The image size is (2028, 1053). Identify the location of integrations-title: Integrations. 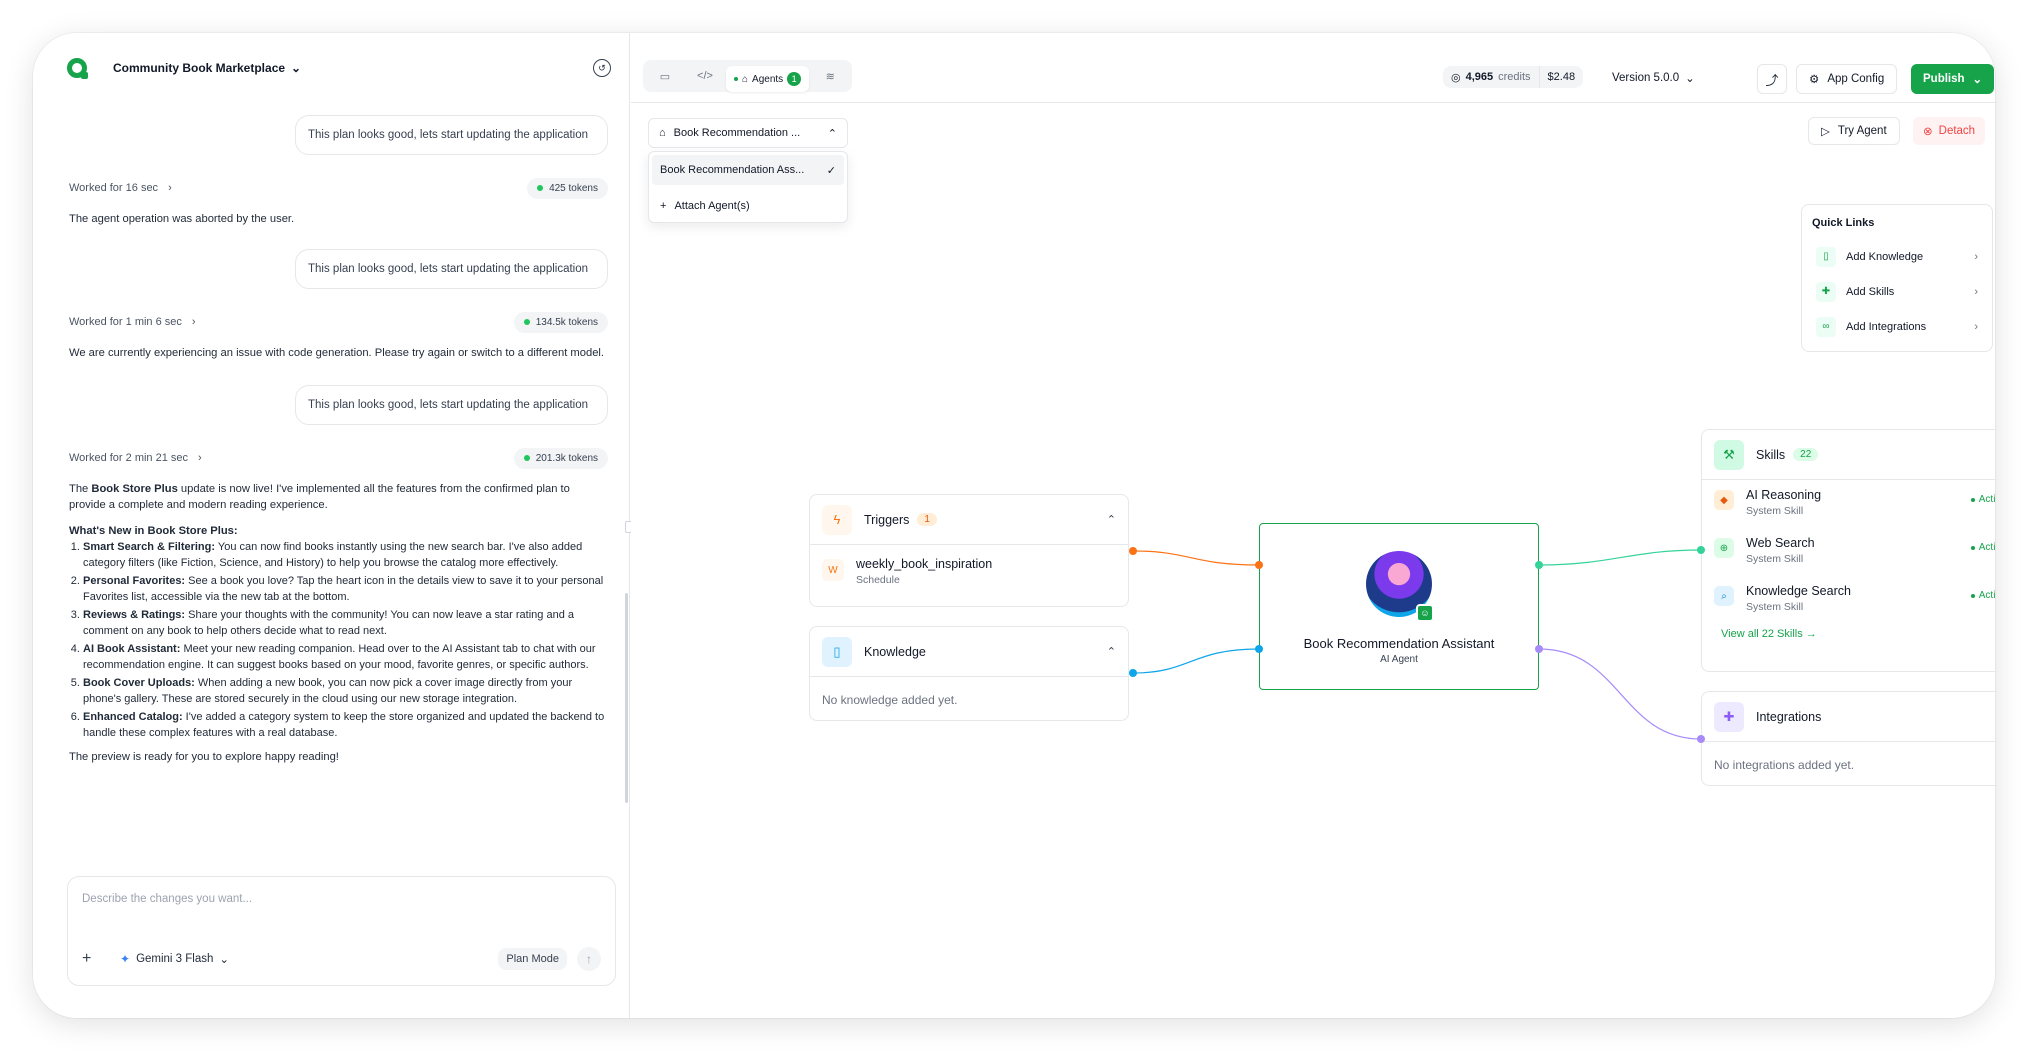
(1789, 716).